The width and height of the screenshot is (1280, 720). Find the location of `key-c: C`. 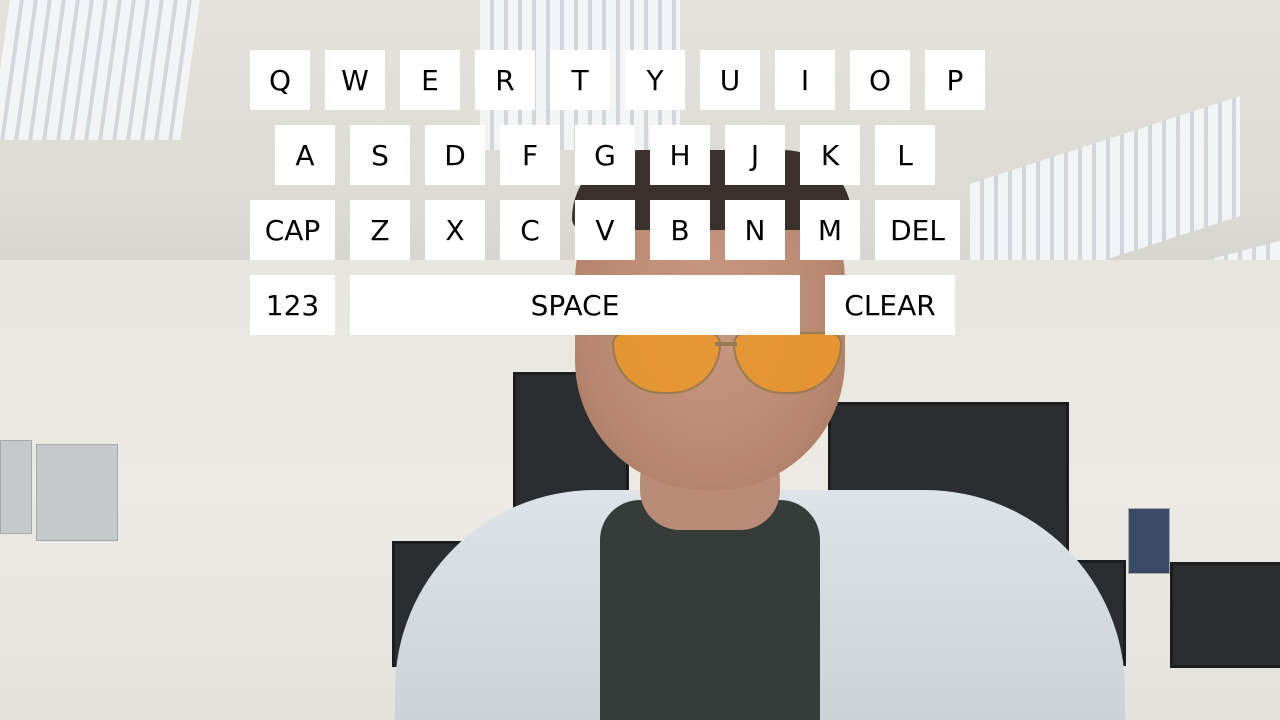

key-c: C is located at coordinates (530, 230).